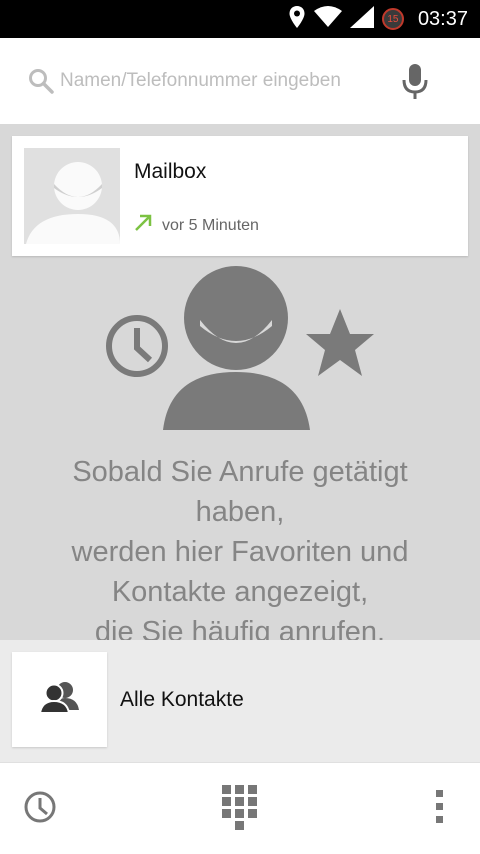 The image size is (480, 854). Describe the element at coordinates (297, 19) in the screenshot. I see `location-icon` at that location.